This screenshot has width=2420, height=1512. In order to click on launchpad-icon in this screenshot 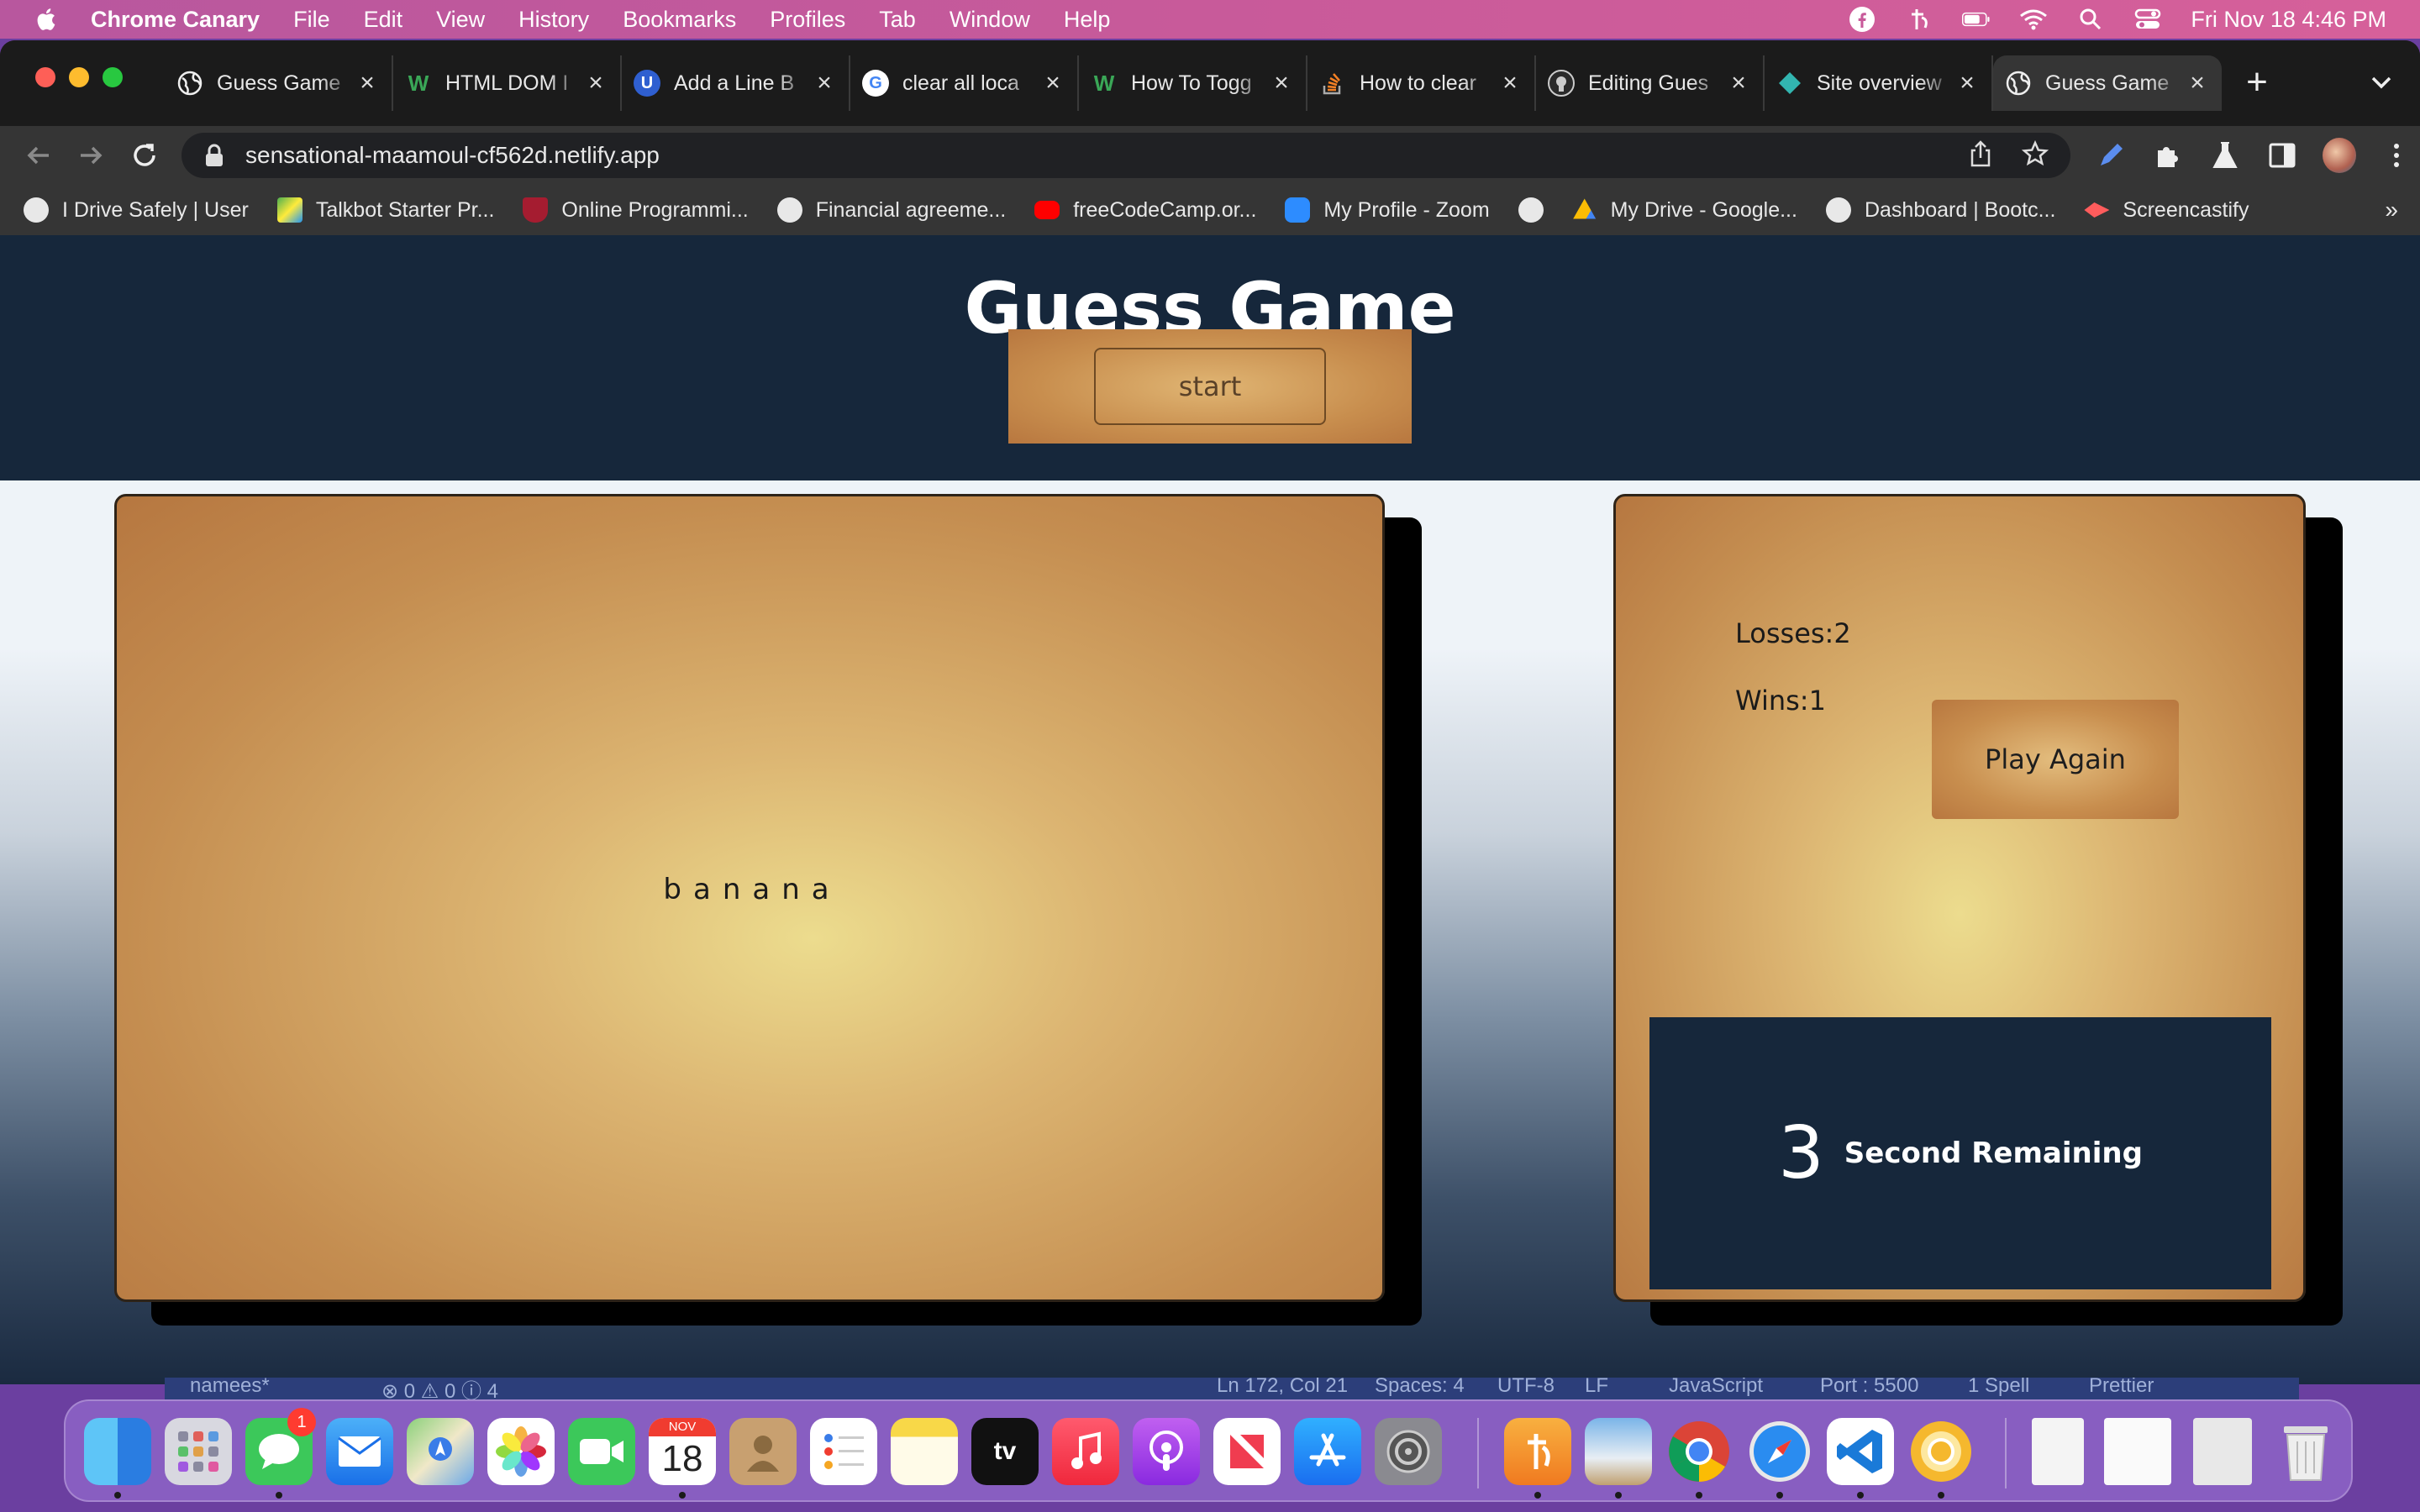, I will do `click(199, 1451)`.